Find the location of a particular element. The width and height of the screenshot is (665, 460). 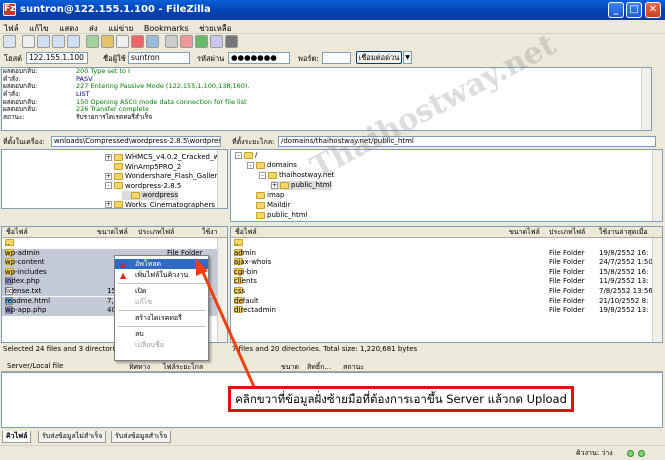

arrow-shaft is located at coordinates (228, 329).